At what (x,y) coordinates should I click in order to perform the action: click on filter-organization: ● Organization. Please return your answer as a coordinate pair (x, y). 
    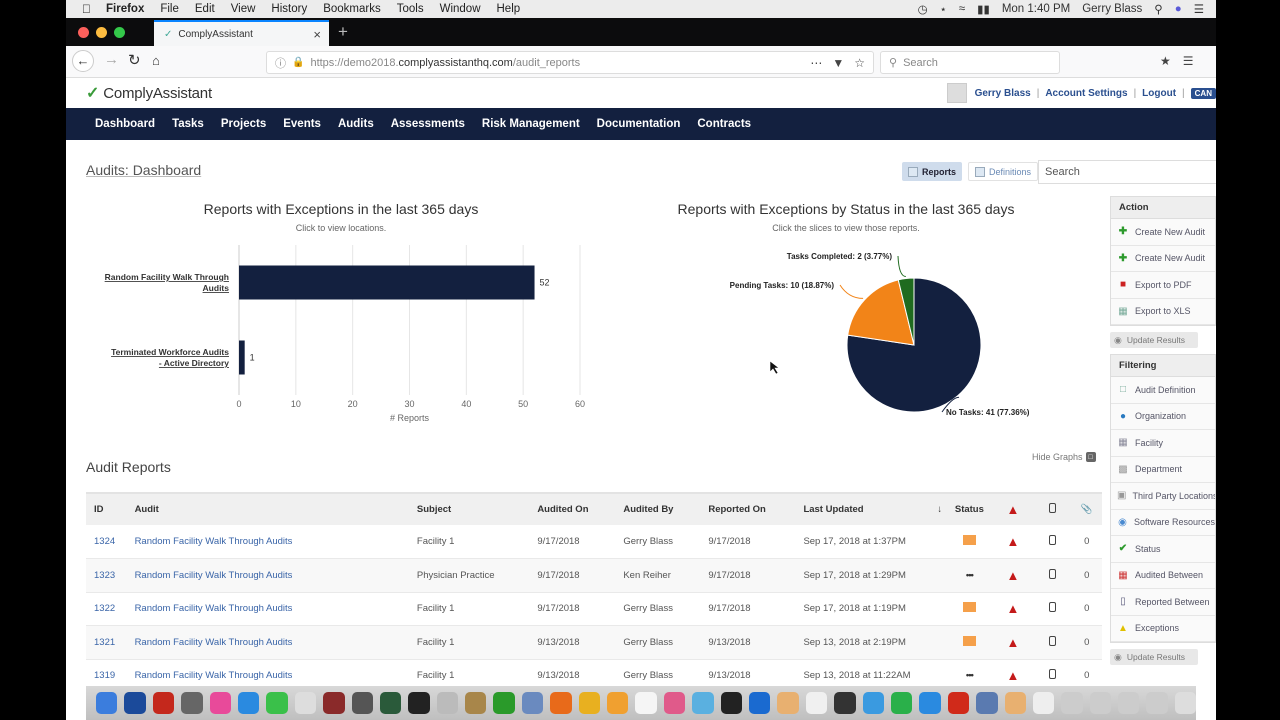
    Looking at the image, I should click on (1163, 417).